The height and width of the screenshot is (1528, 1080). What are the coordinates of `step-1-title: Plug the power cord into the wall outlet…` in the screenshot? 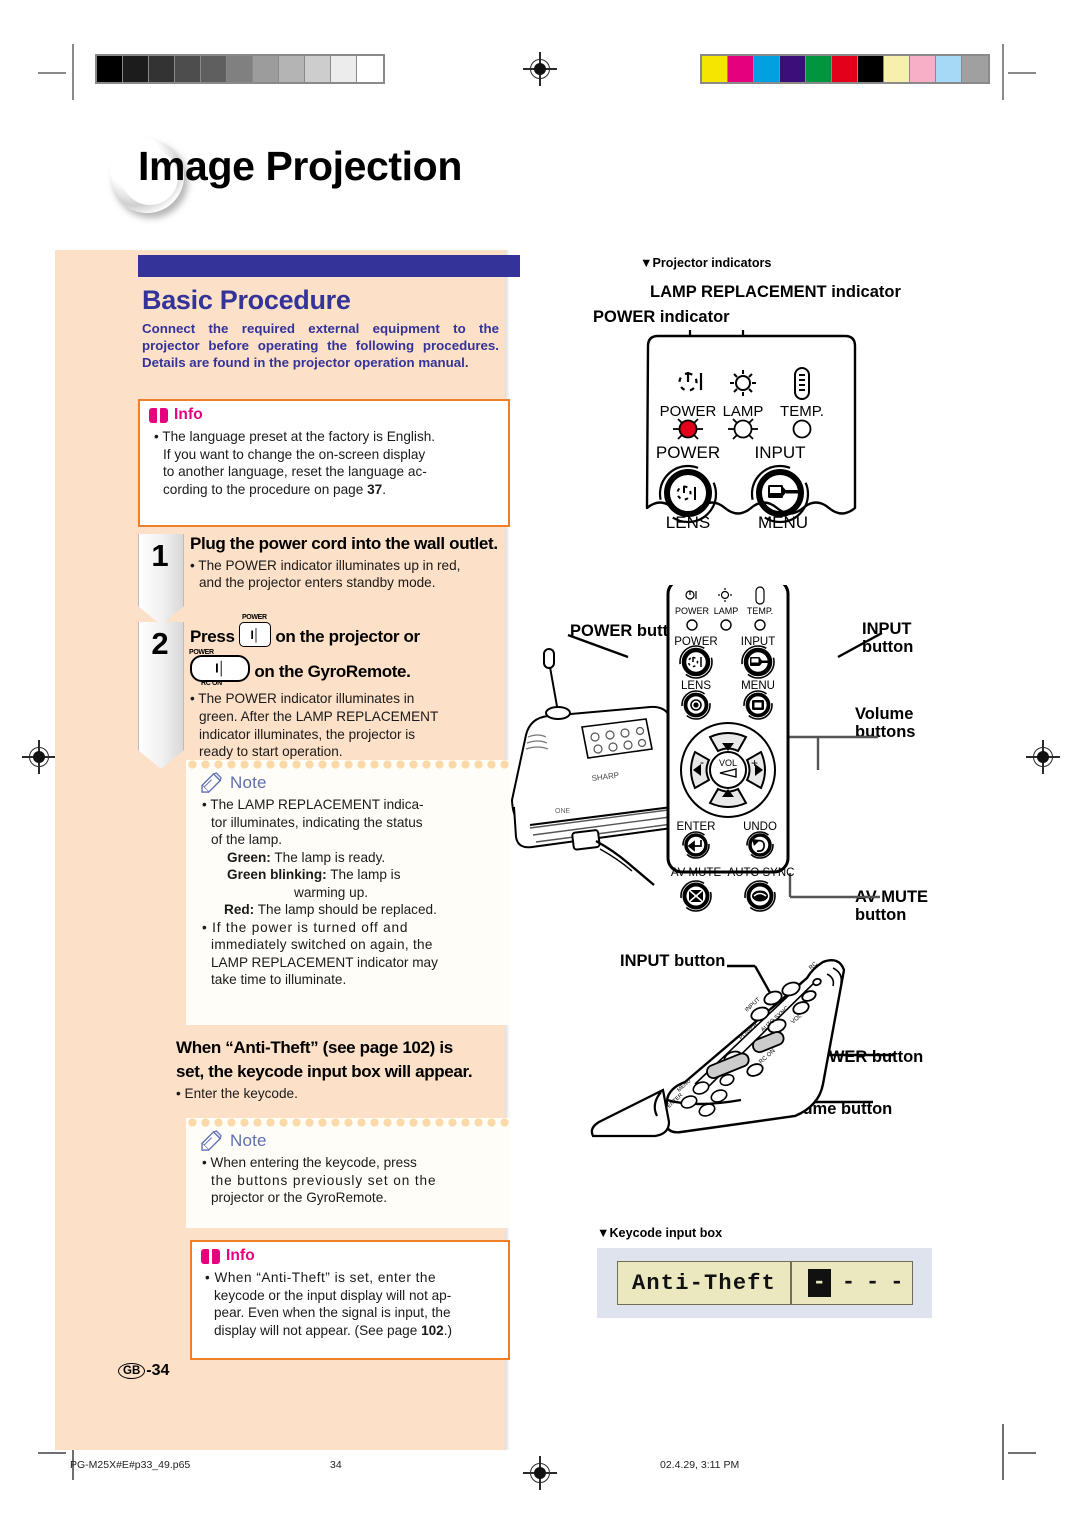 It's located at (344, 543).